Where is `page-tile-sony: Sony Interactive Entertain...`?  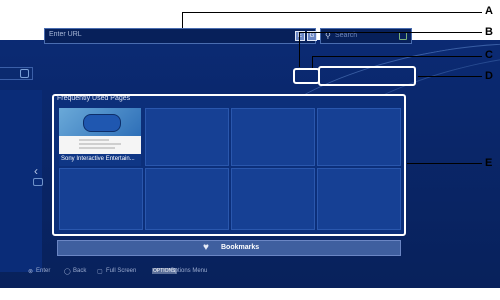
page-tile-sony: Sony Interactive Entertain... is located at coordinates (100, 137).